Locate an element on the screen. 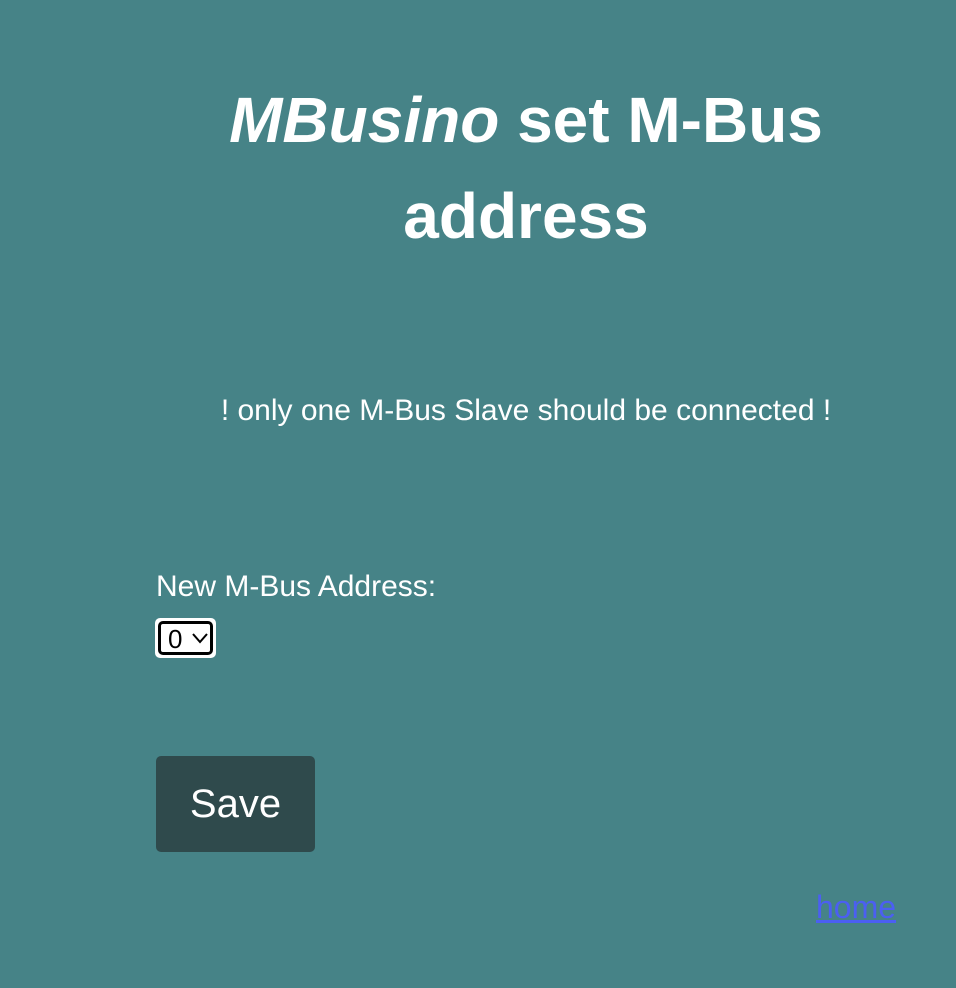  address-selected-value: 0 is located at coordinates (175, 639).